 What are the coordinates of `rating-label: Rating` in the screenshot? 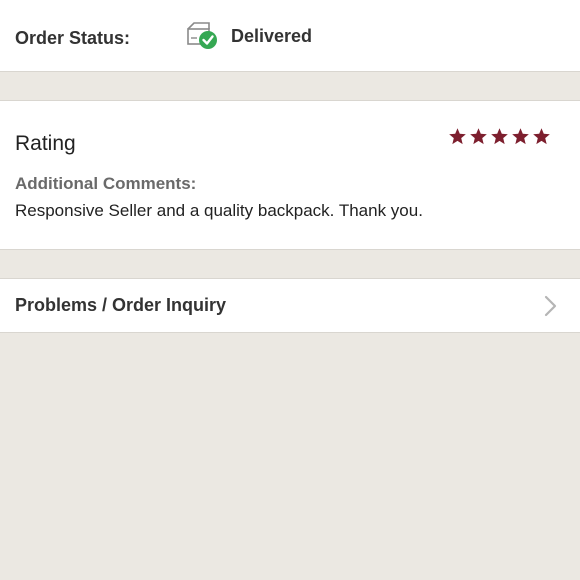 It's located at (45, 143).